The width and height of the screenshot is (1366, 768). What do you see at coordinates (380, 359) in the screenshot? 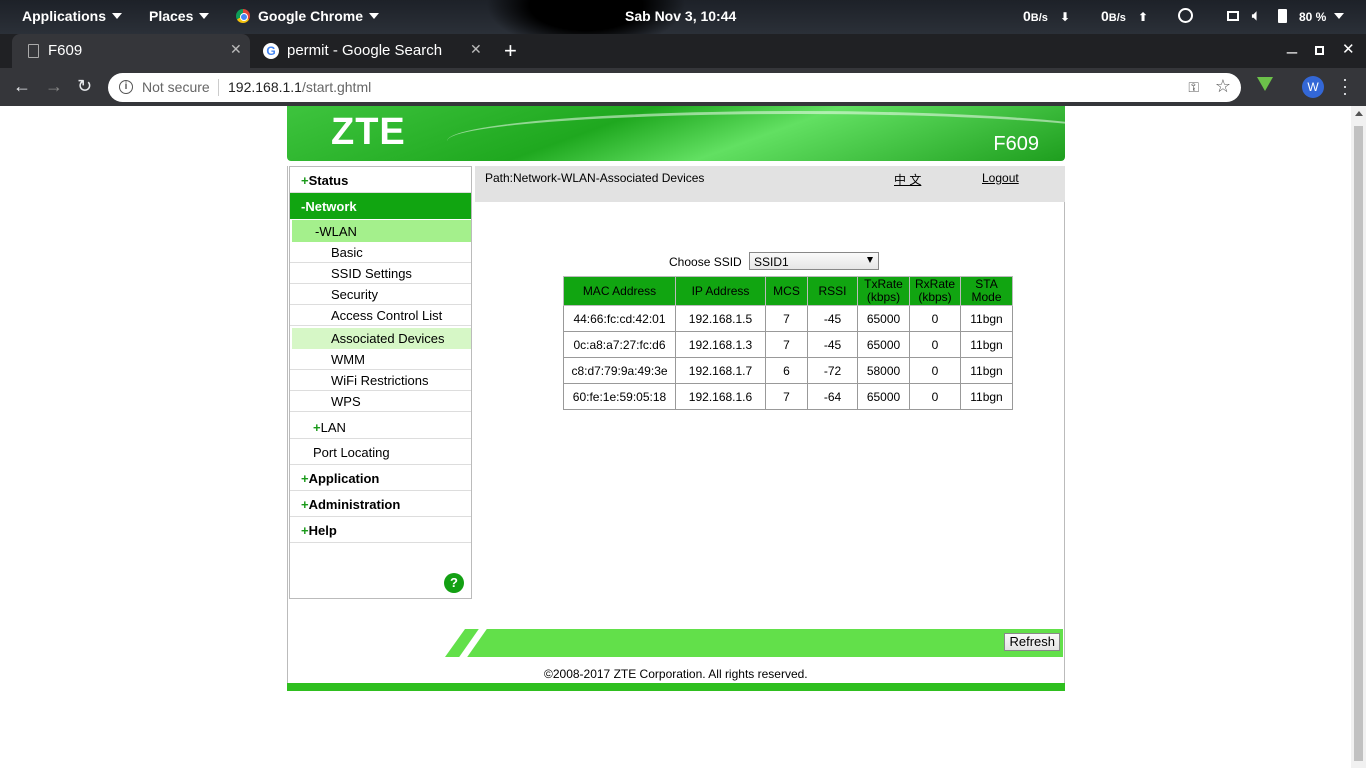
I see `sidebar-item-wmm: WMM` at bounding box center [380, 359].